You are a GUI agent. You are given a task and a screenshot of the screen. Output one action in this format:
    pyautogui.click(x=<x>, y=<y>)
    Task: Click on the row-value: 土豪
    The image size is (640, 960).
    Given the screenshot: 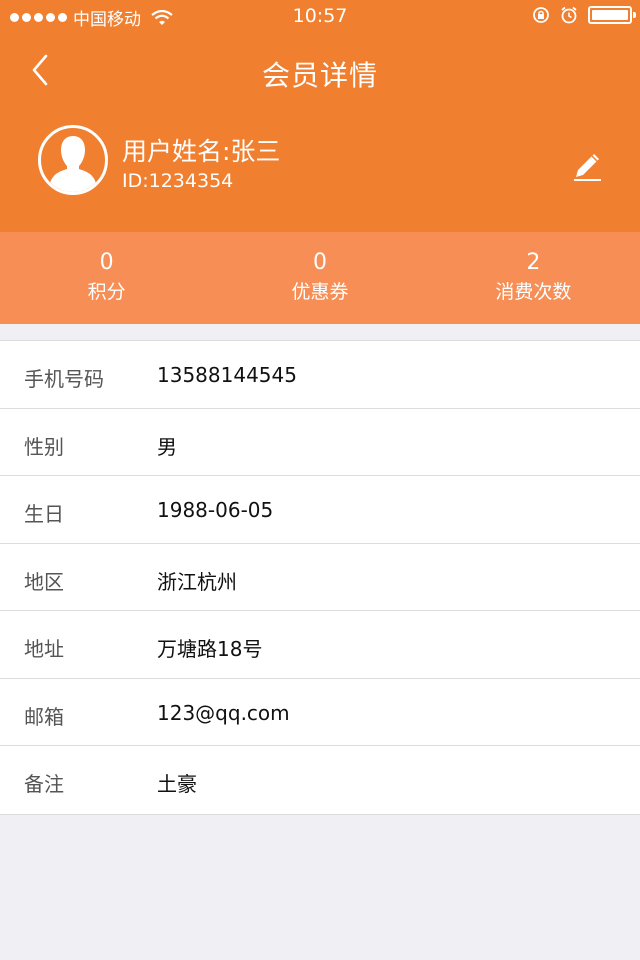 What is the action you would take?
    pyautogui.click(x=177, y=784)
    